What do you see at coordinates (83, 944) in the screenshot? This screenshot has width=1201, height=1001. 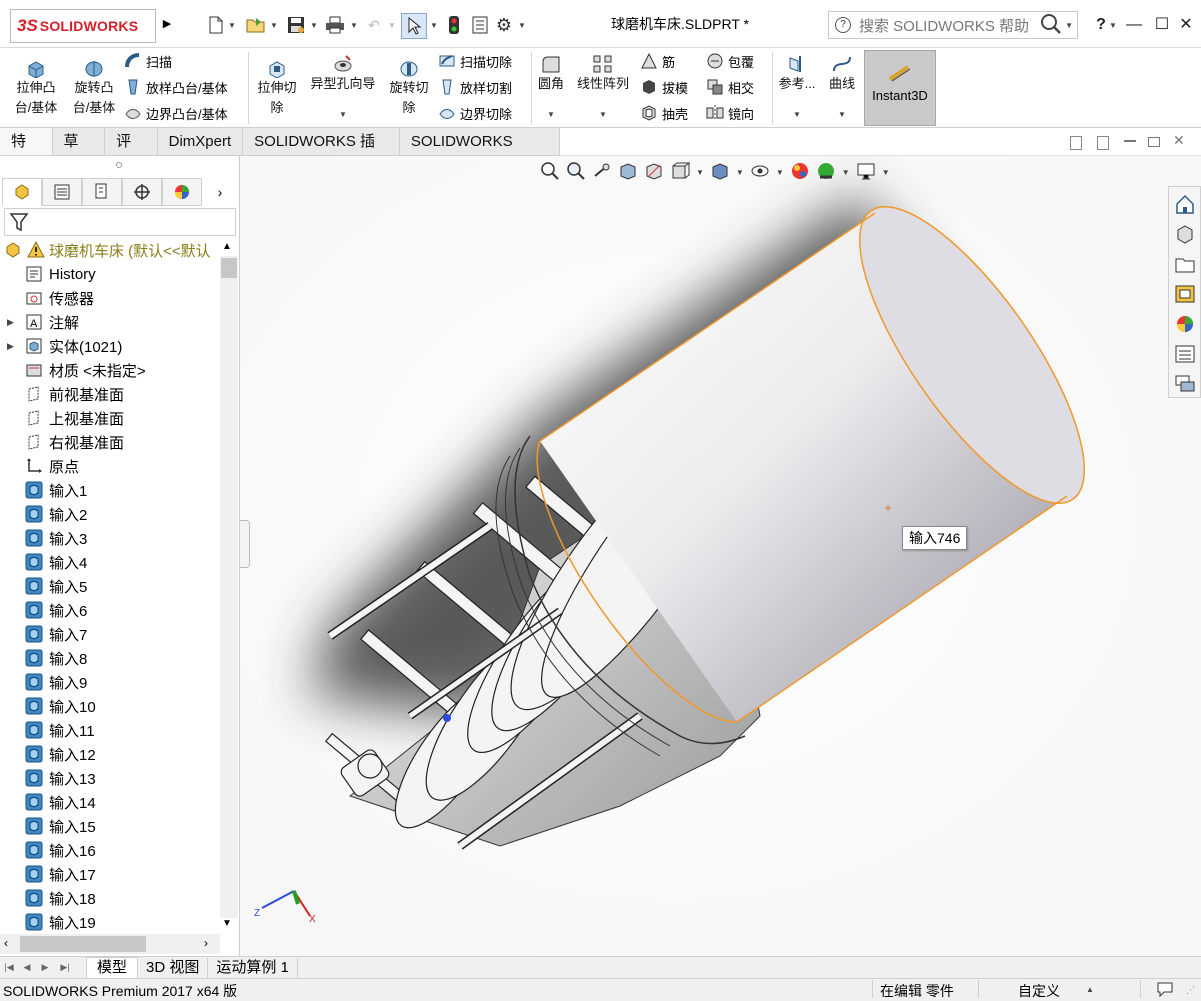 I see `tree-horizontal-scroll-thumb` at bounding box center [83, 944].